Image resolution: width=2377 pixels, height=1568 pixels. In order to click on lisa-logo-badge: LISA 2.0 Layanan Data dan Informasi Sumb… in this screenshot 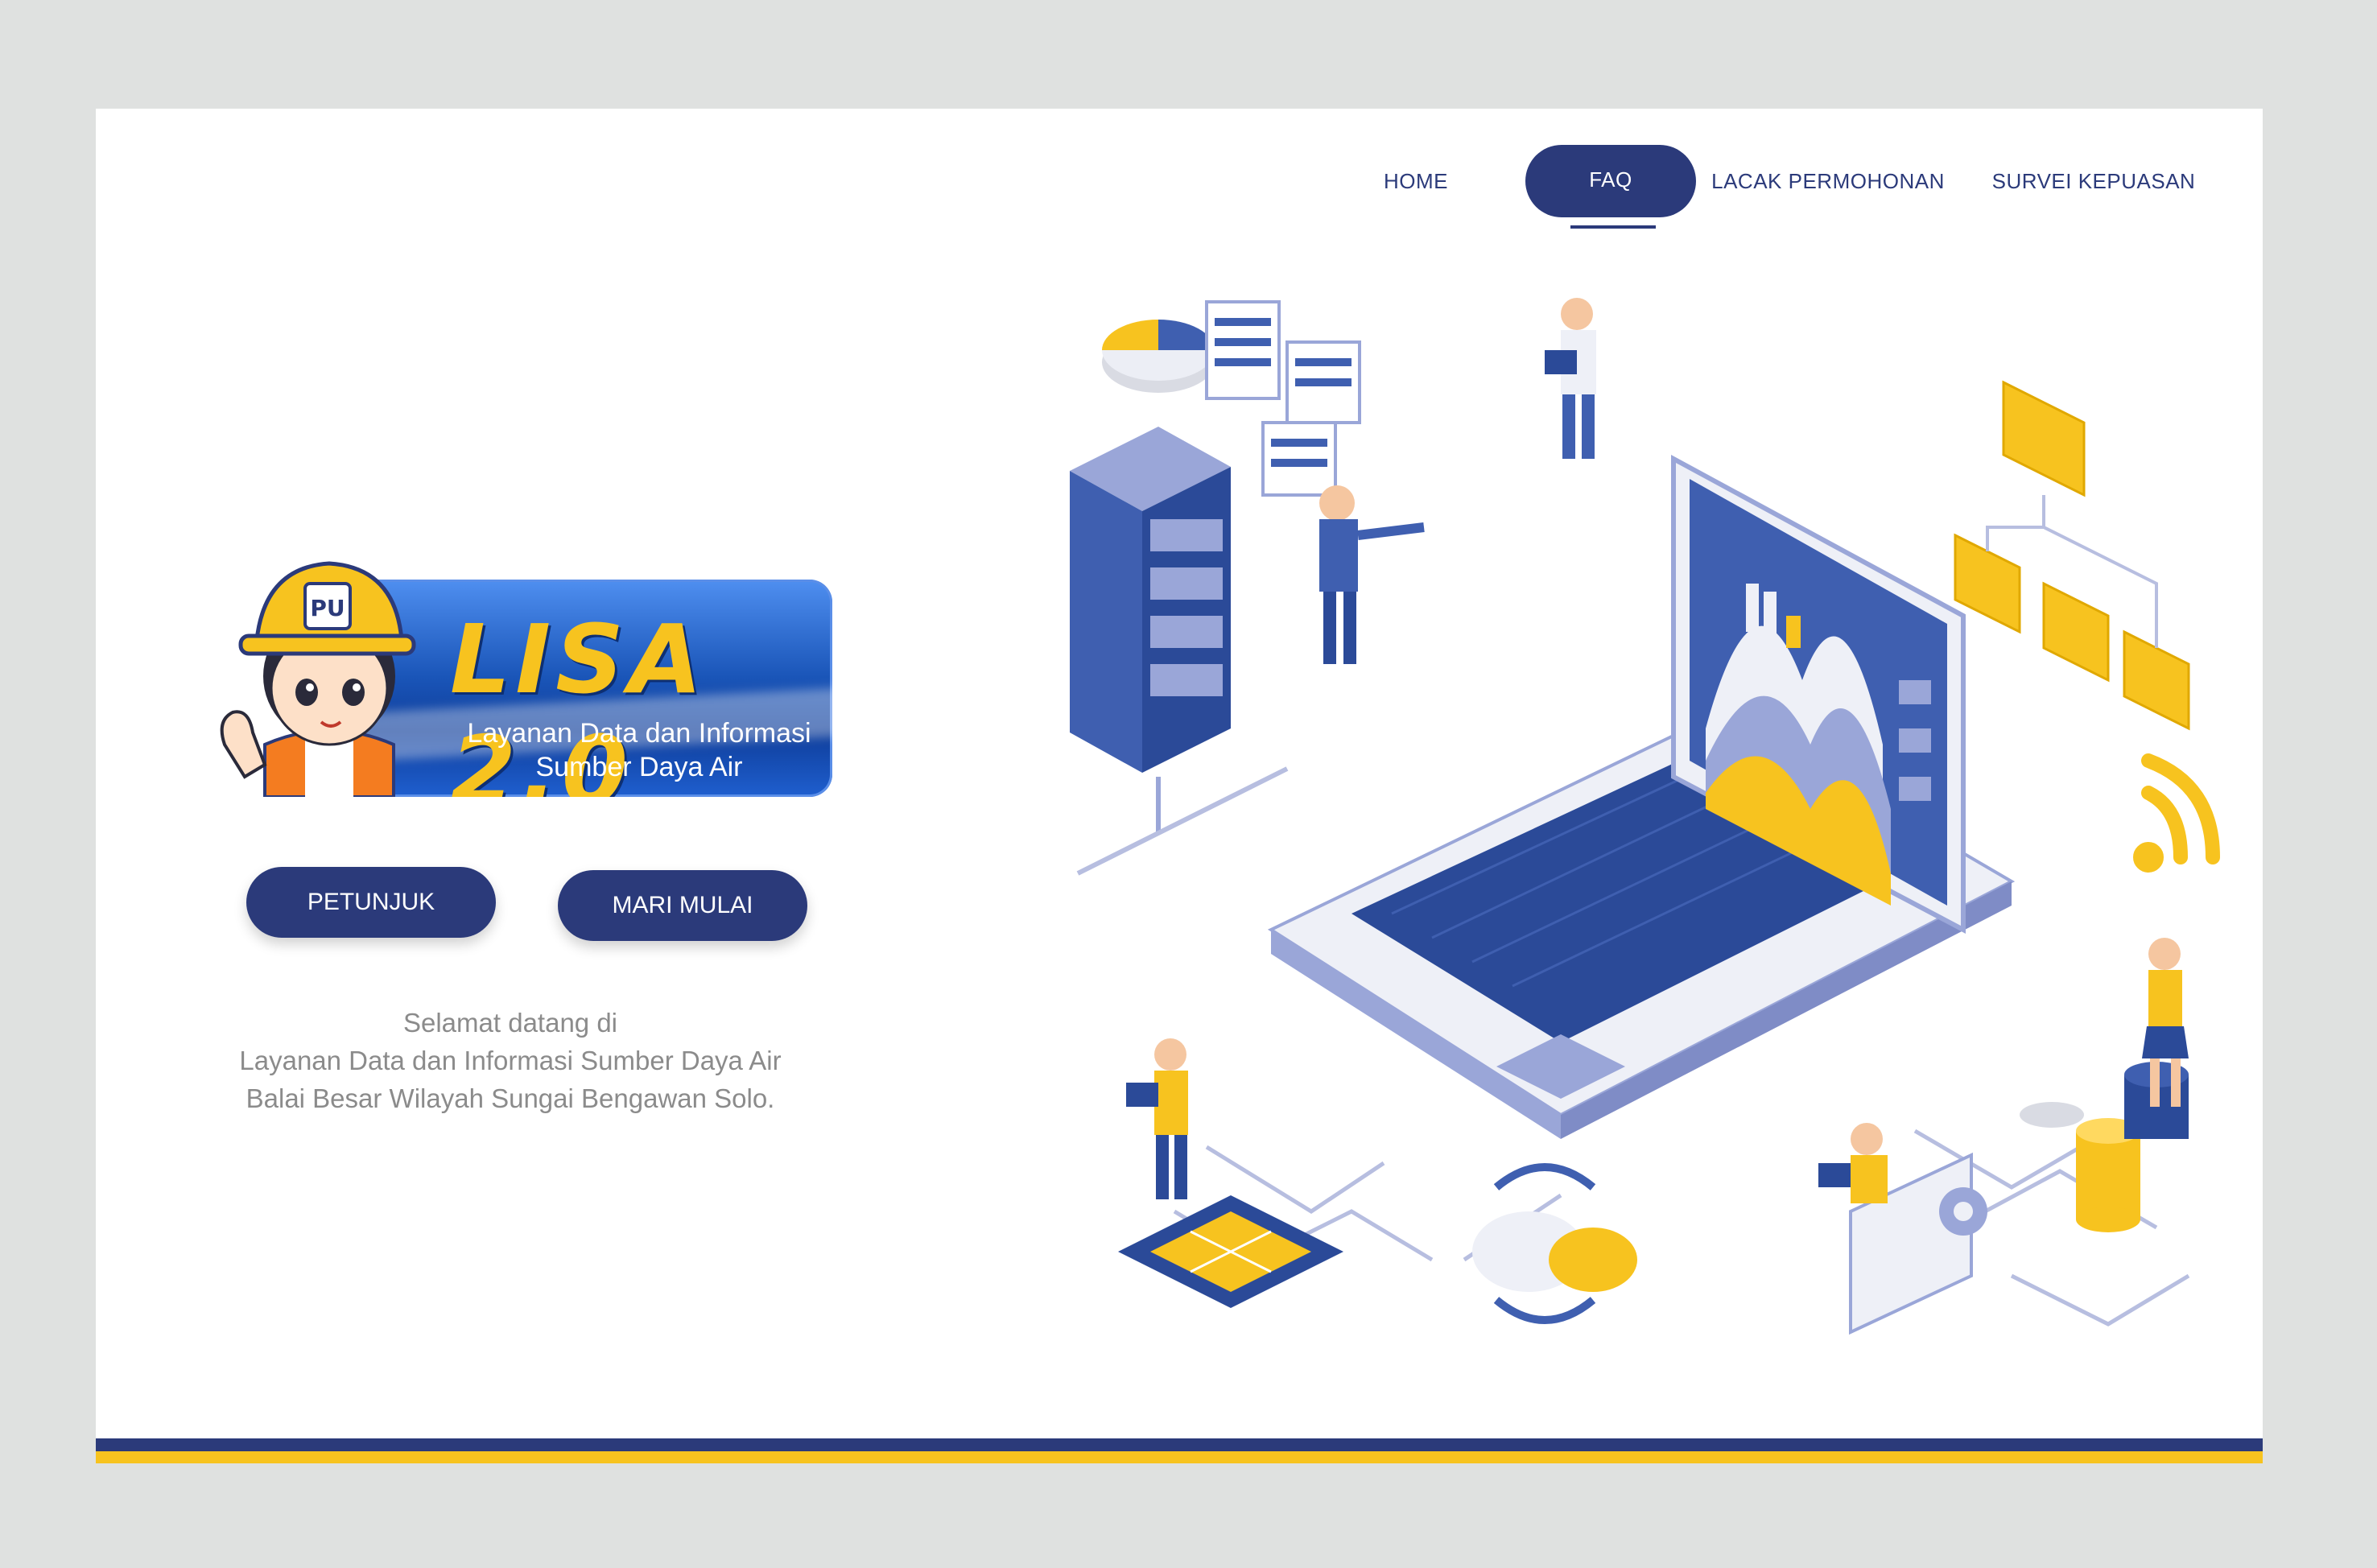, I will do `click(520, 666)`.